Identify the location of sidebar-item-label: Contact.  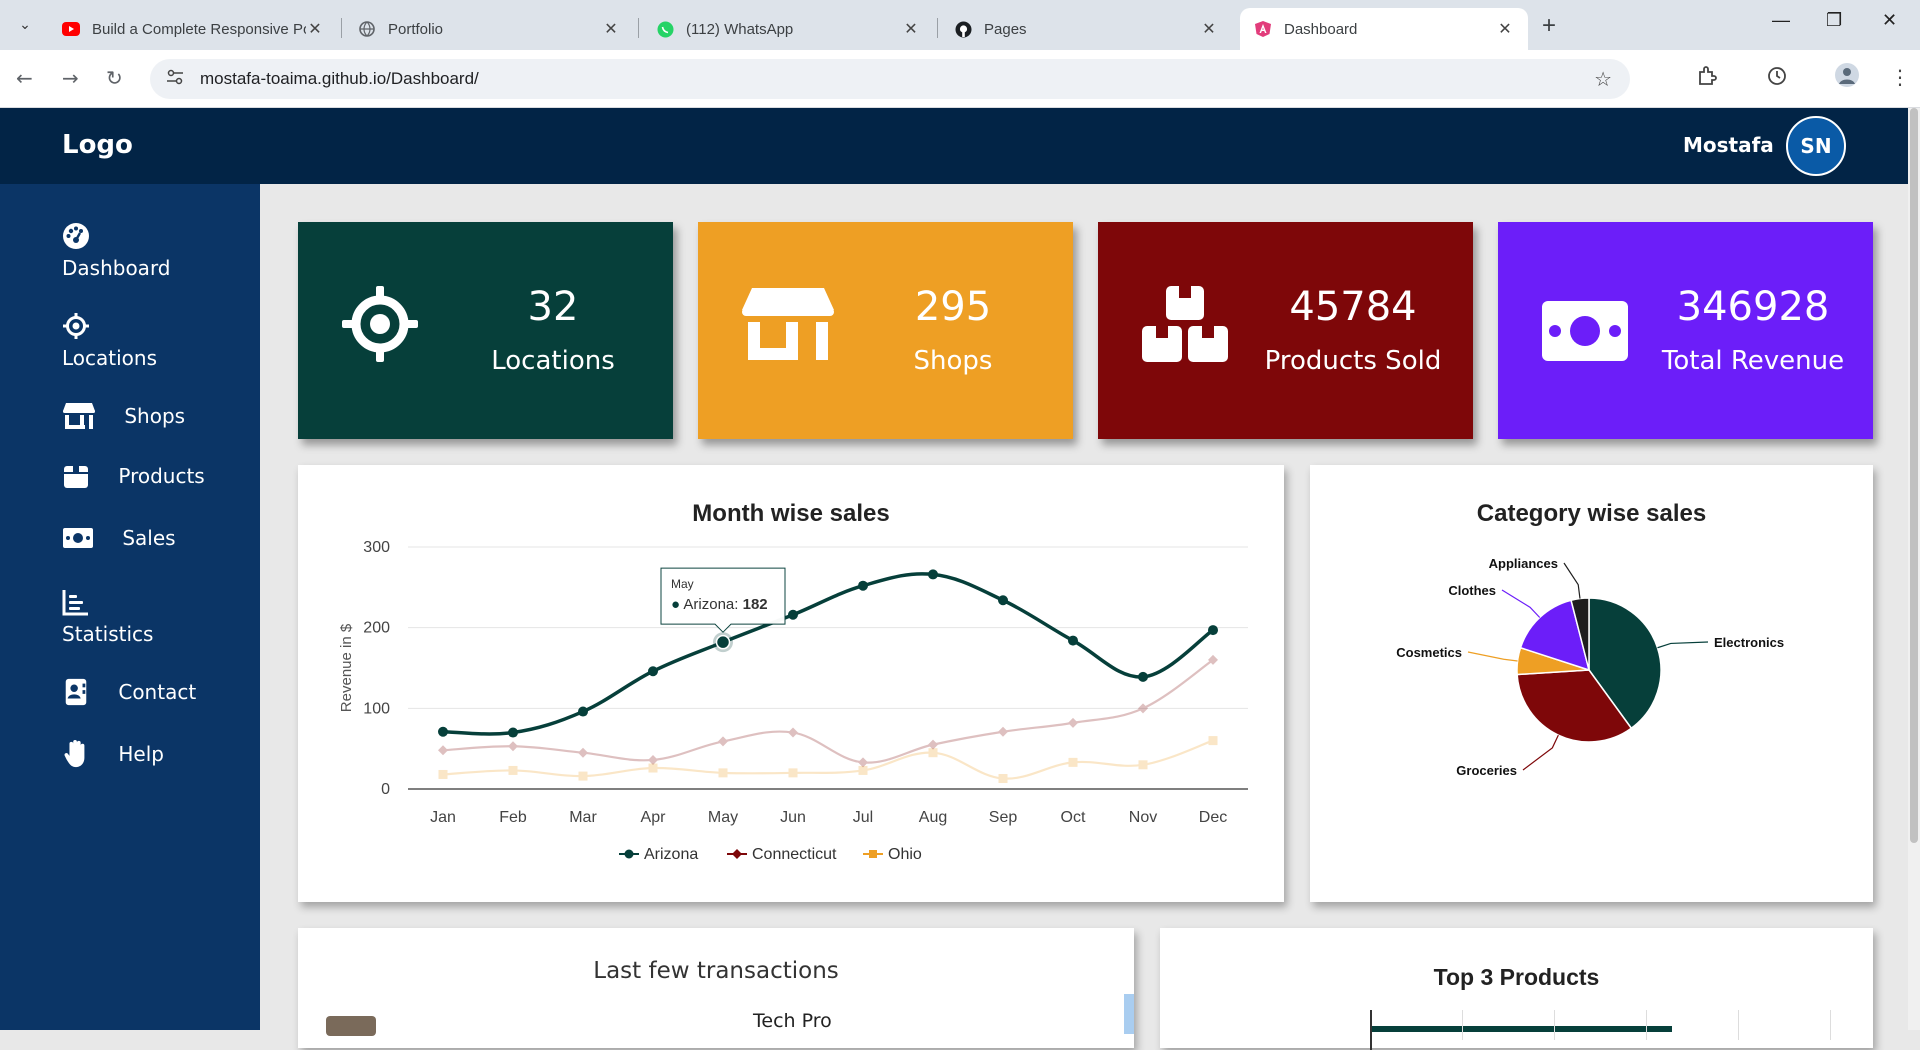
(157, 692).